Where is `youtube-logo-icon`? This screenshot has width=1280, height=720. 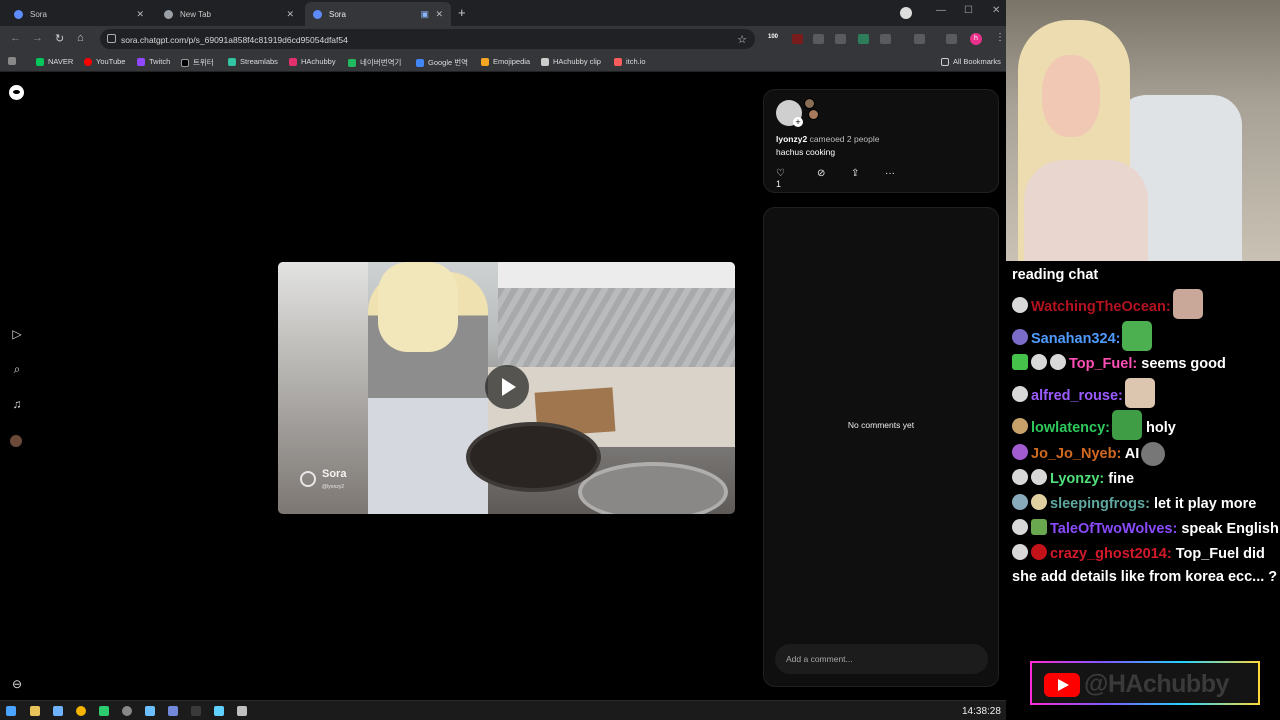
youtube-logo-icon is located at coordinates (1062, 685).